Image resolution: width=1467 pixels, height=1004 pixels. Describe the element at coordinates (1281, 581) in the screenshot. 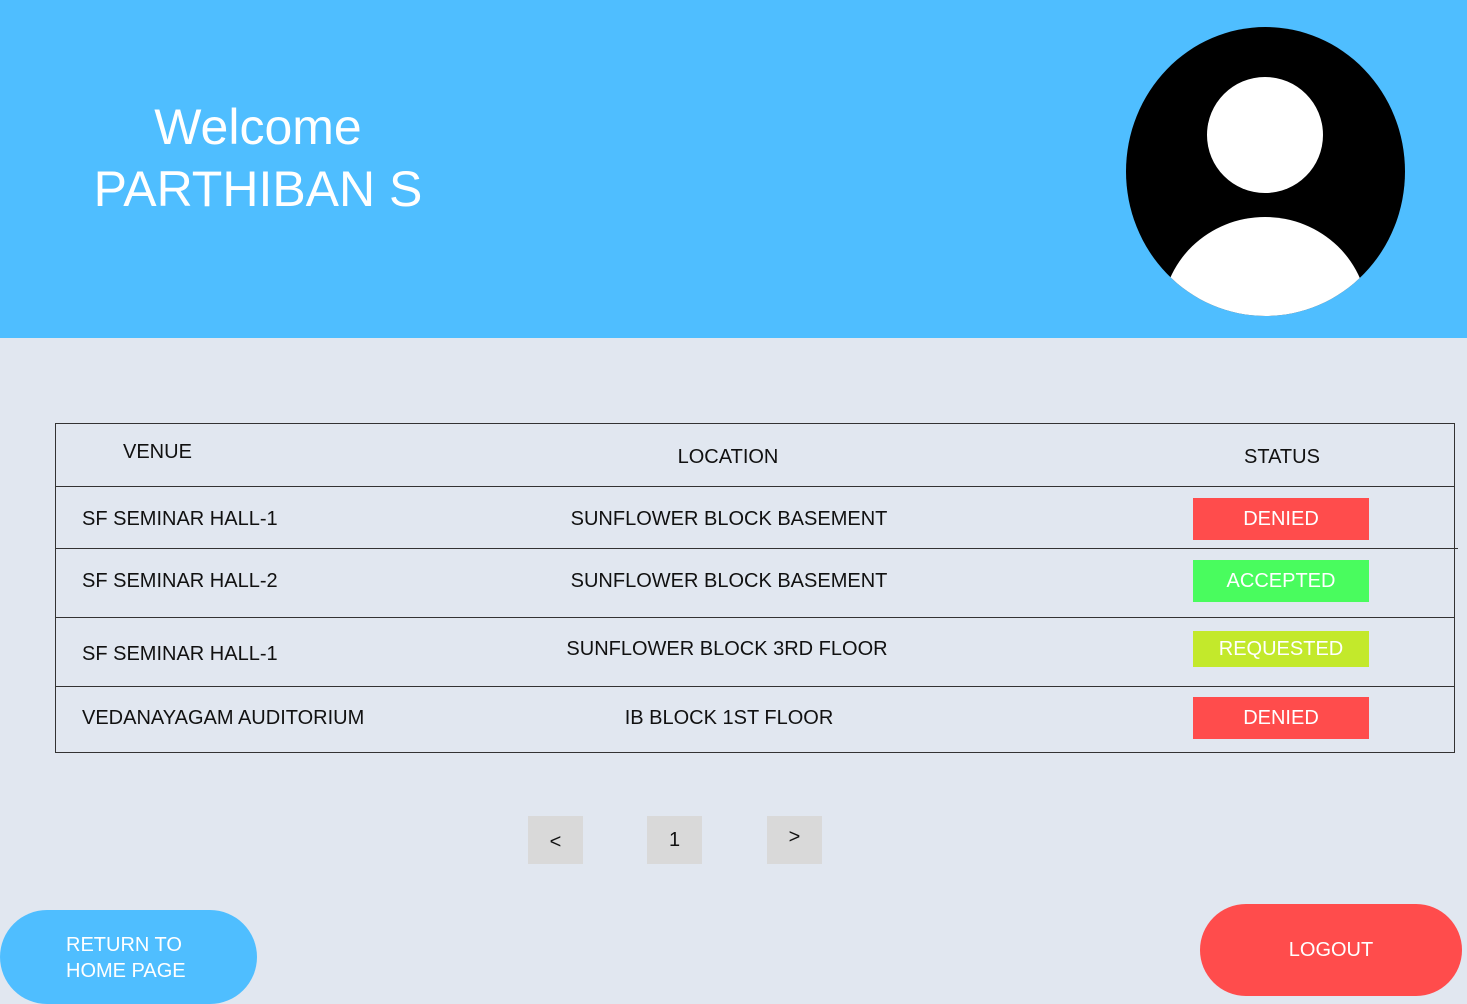

I see `status-badge-accepted: ACCEPTED` at that location.